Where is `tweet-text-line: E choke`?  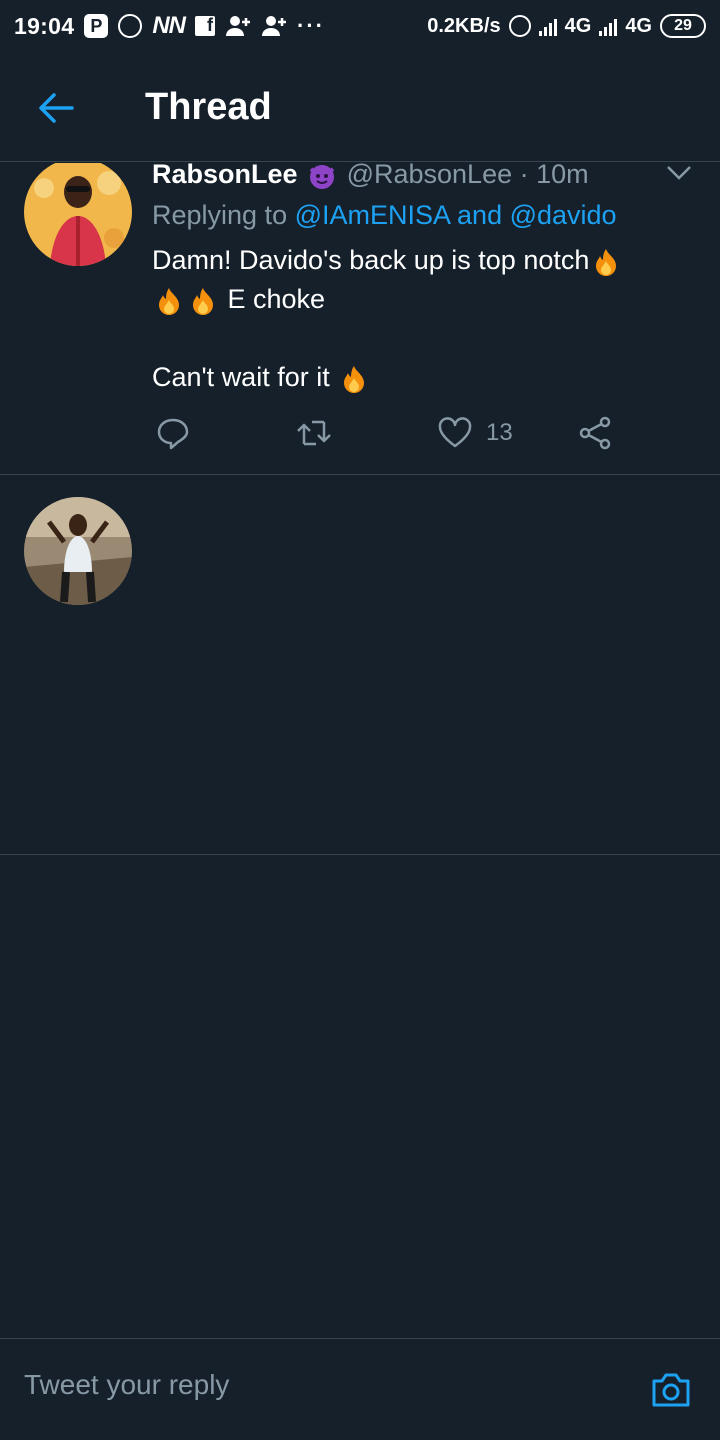
tweet-text-line: E choke is located at coordinates (276, 299).